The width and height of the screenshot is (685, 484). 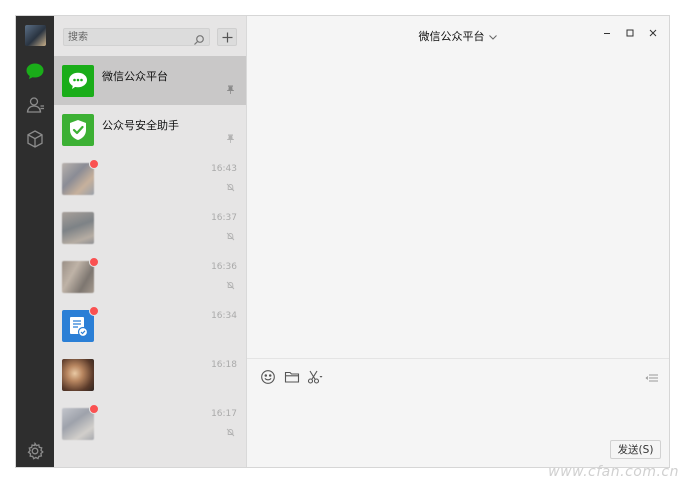 I want to click on maximize-icon, so click(x=630, y=33).